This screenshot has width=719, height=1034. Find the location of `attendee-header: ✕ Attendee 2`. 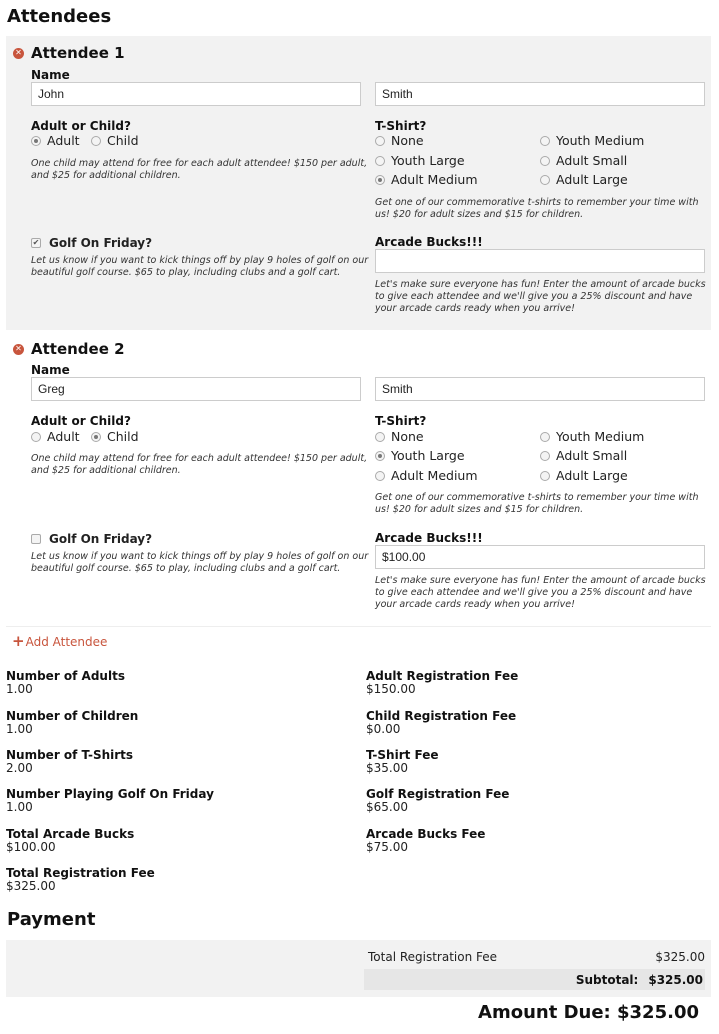

attendee-header: ✕ Attendee 2 is located at coordinates (69, 349).